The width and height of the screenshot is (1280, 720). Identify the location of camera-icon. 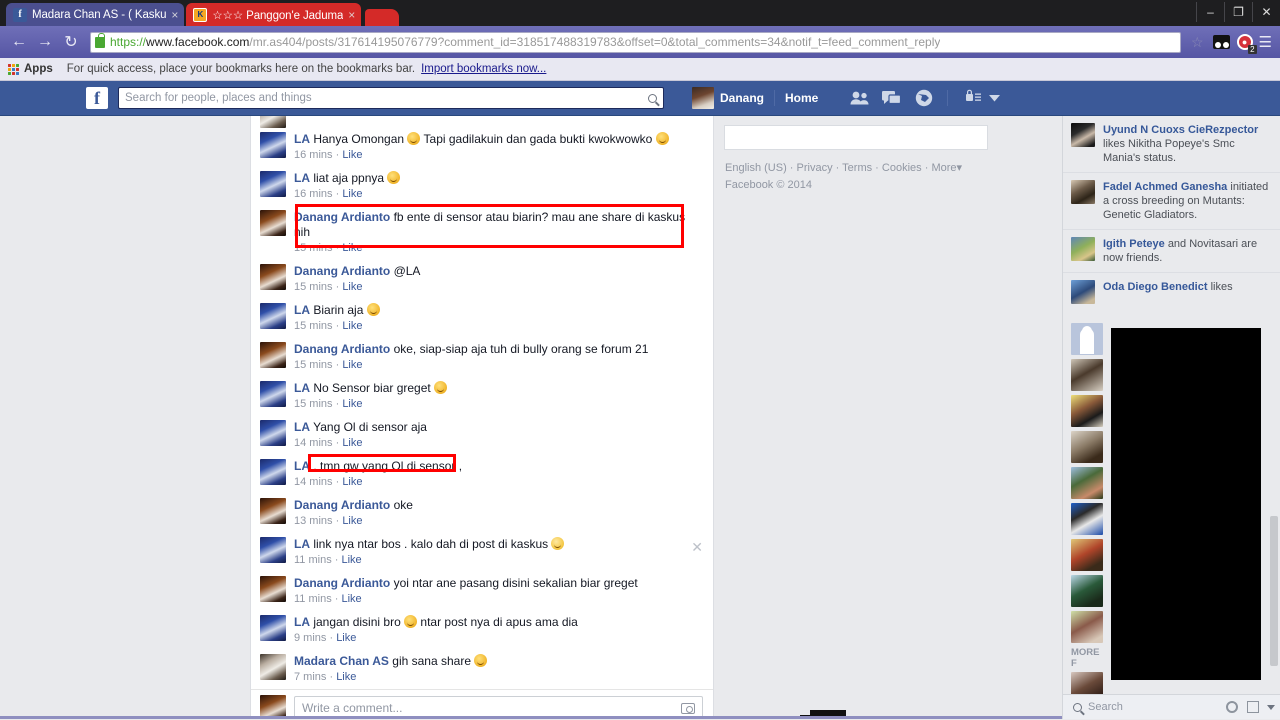
(688, 708).